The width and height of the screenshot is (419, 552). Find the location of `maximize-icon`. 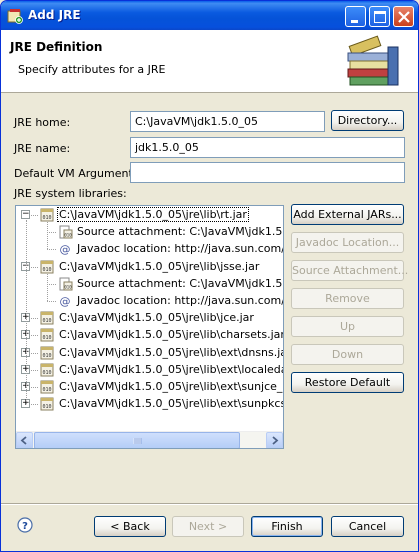

maximize-icon is located at coordinates (380, 17).